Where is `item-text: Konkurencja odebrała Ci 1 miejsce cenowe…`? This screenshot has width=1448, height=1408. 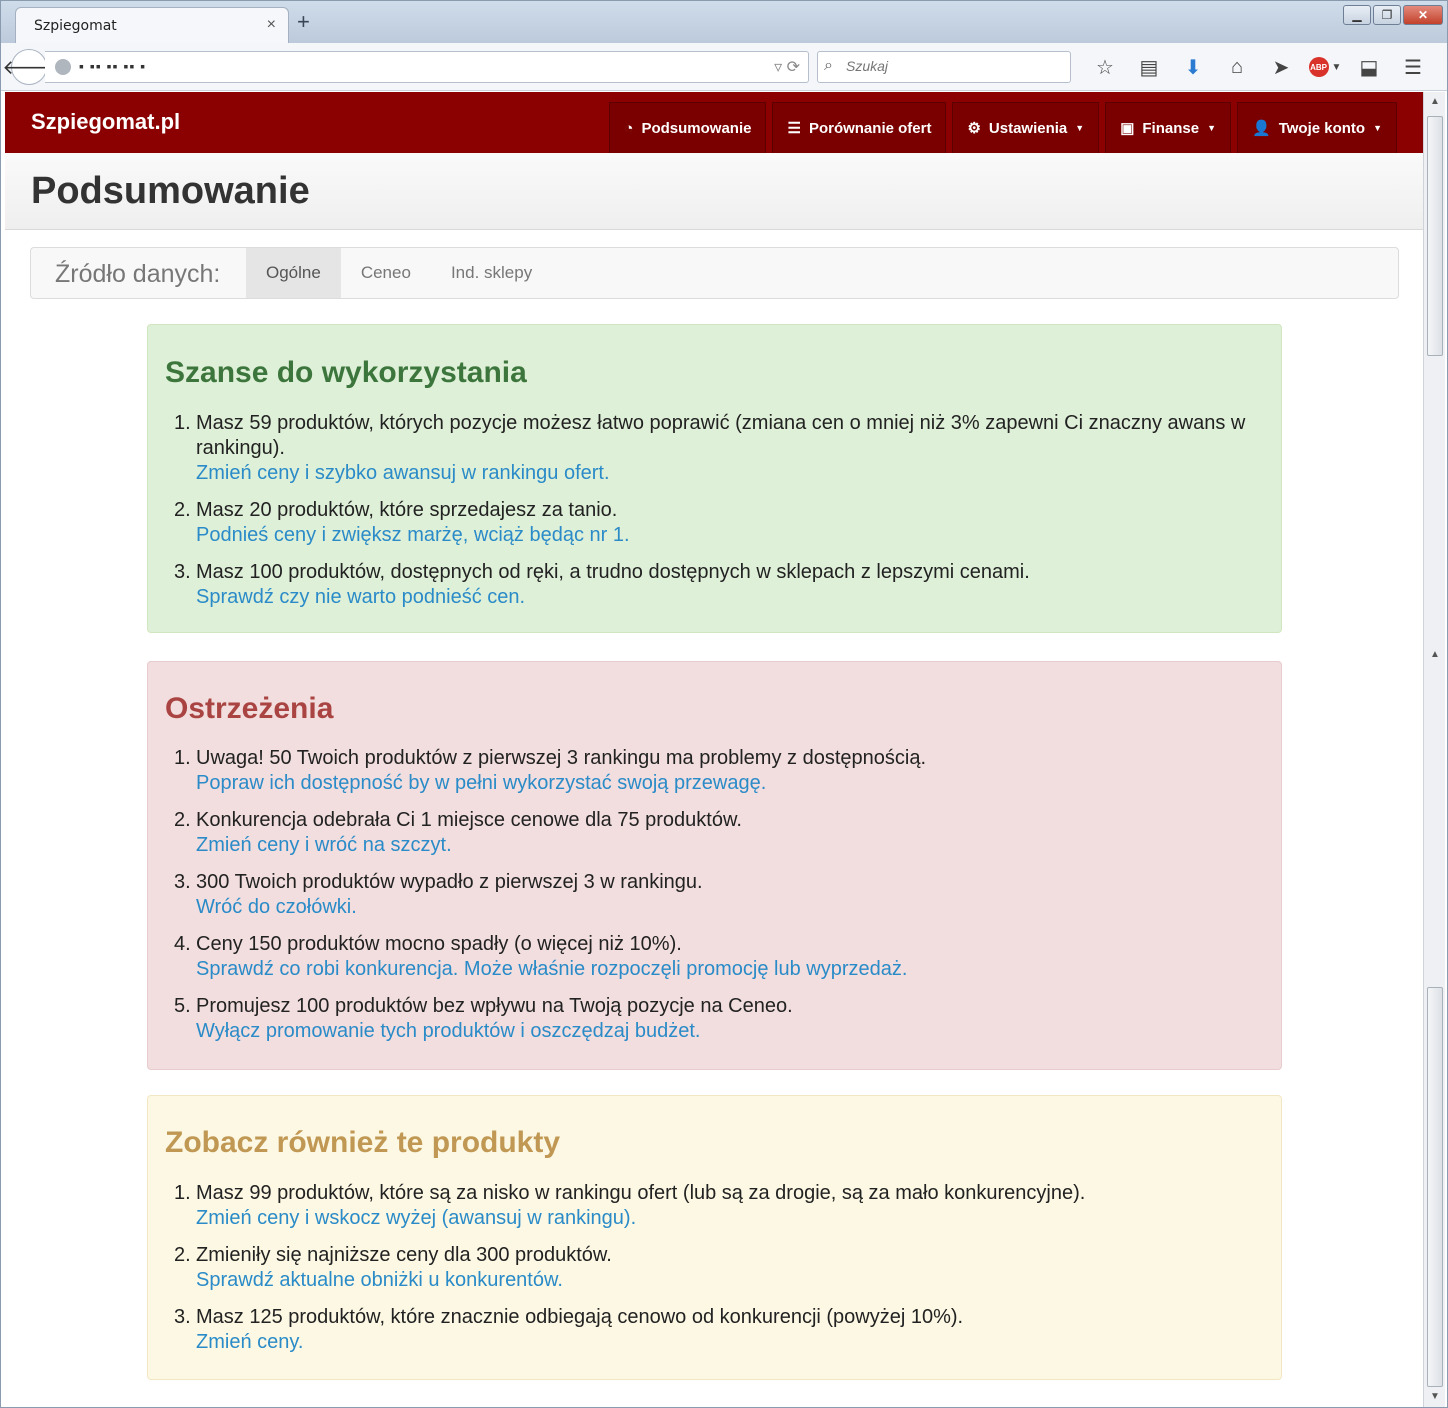
item-text: Konkurencja odebrała Ci 1 miejsce cenowe… is located at coordinates (469, 820).